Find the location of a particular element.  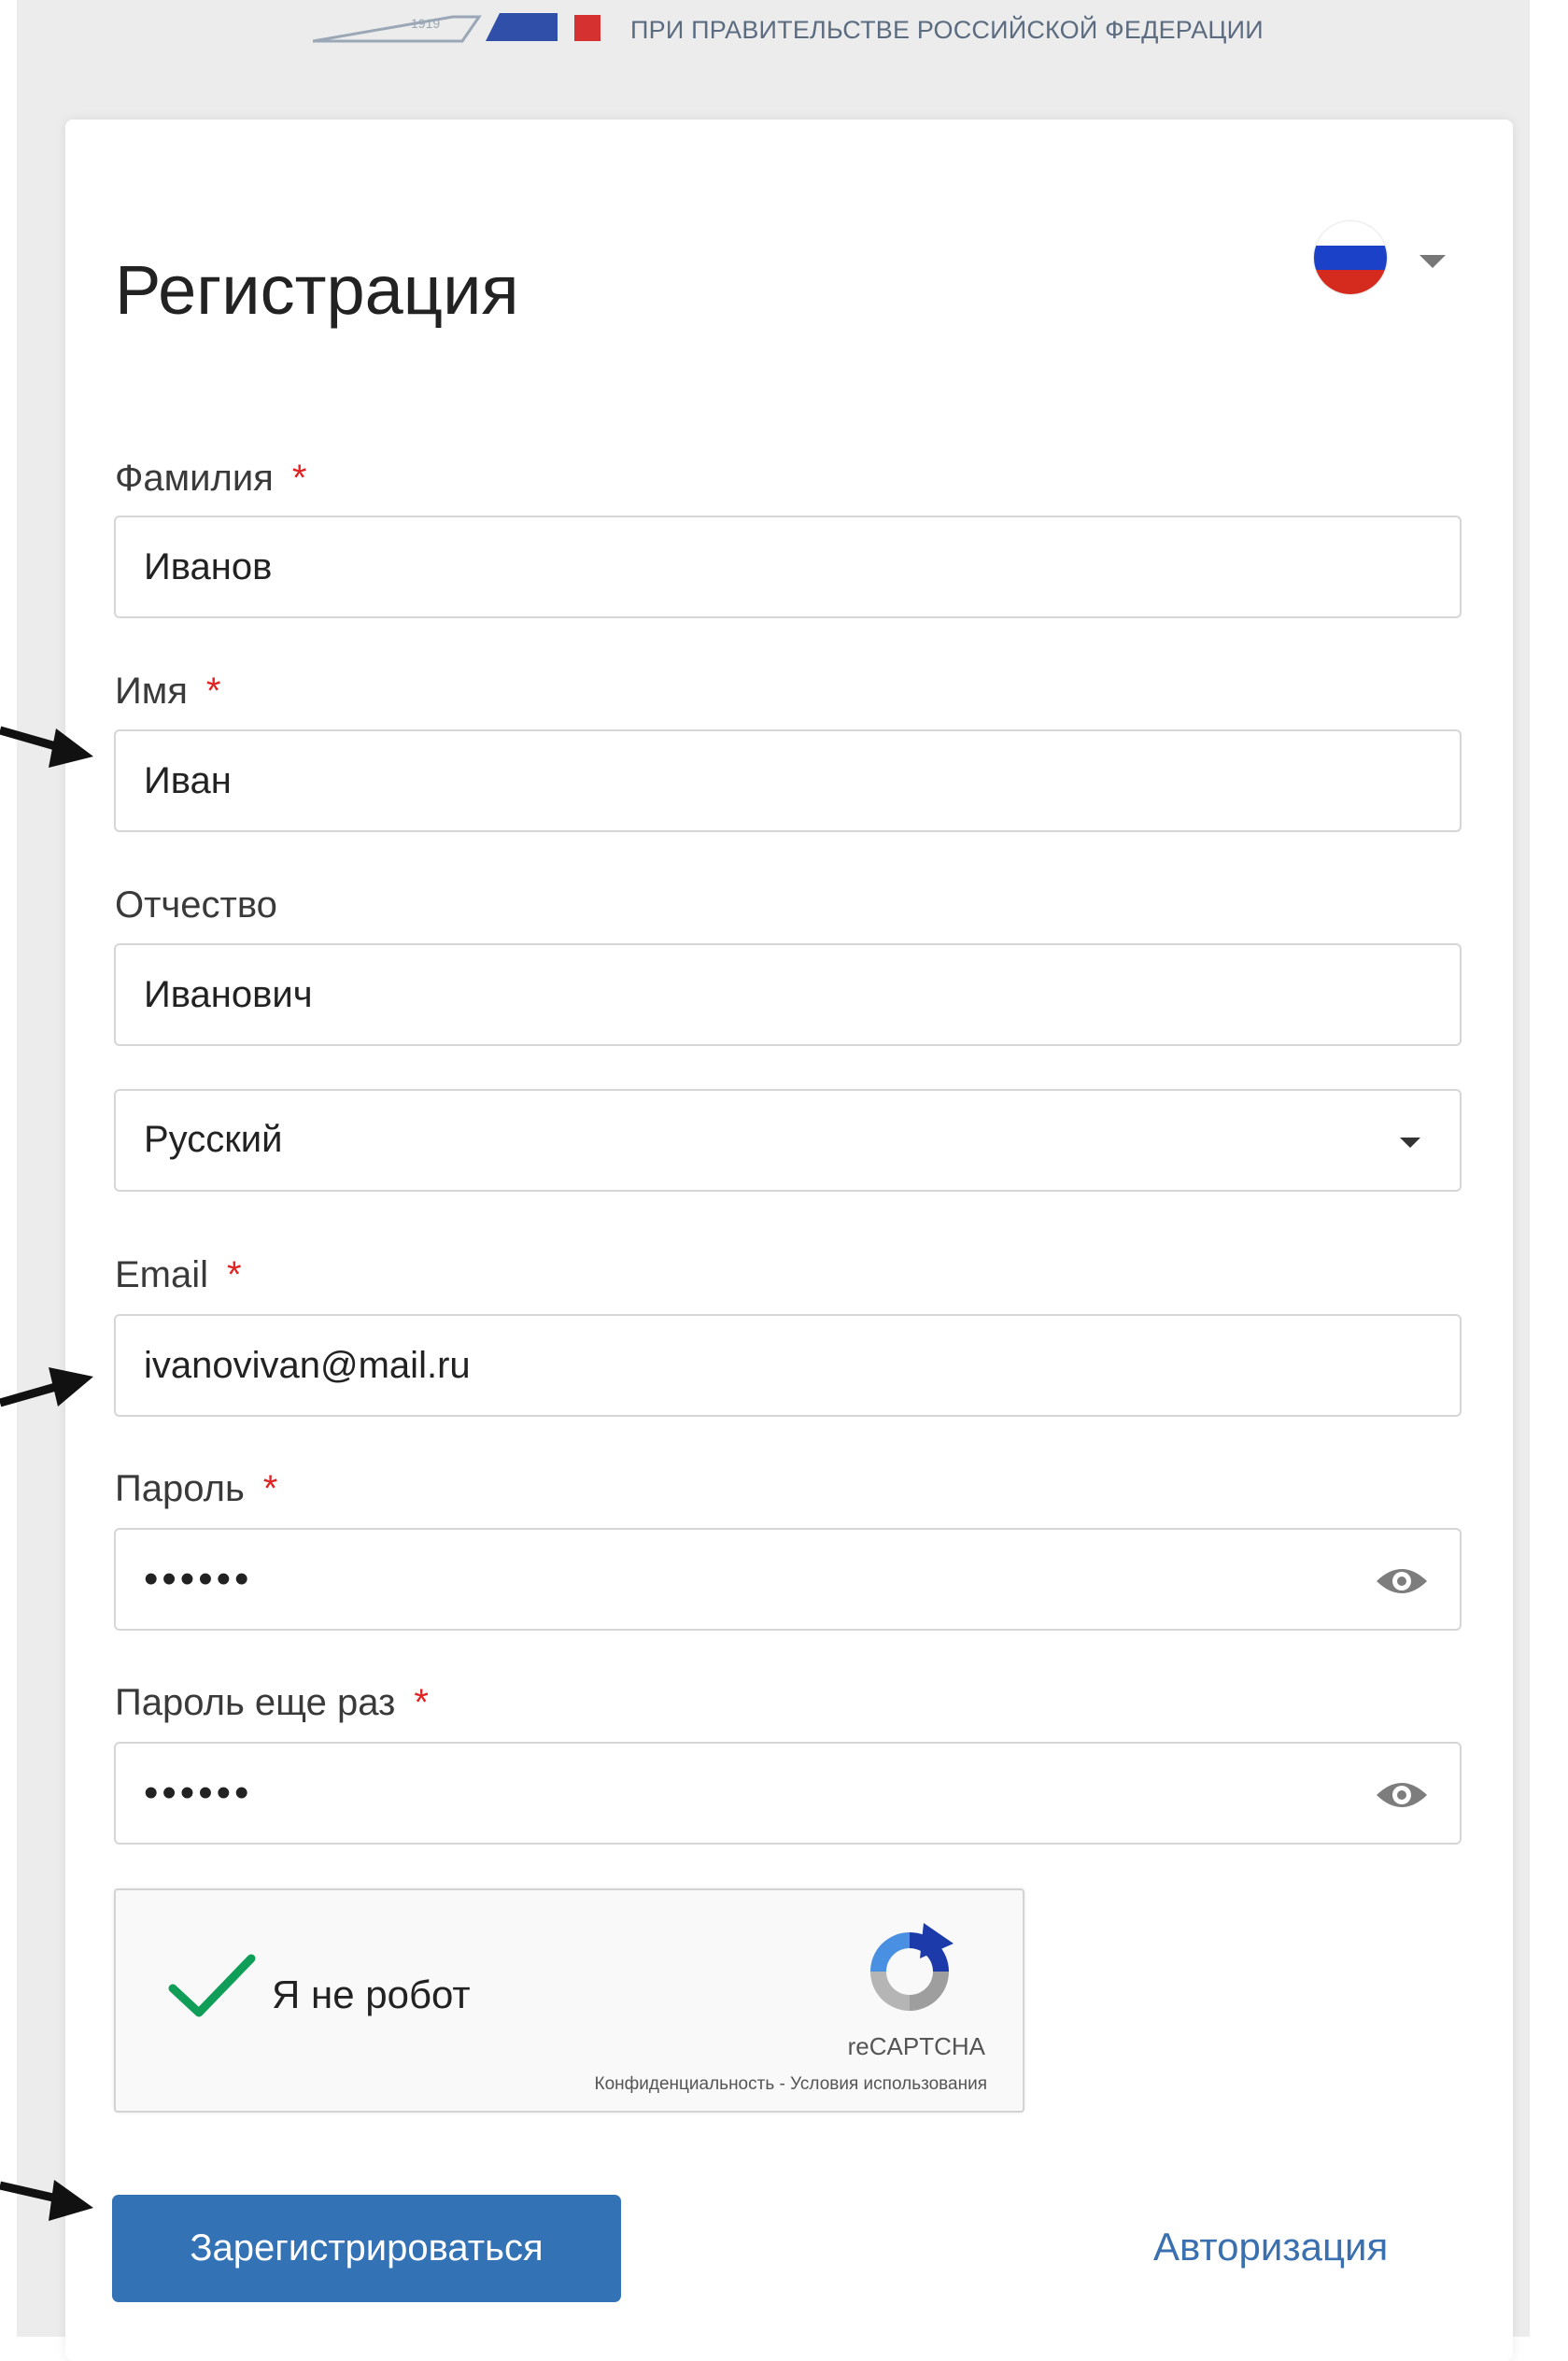

password-label: Пароль * is located at coordinates (196, 1488).